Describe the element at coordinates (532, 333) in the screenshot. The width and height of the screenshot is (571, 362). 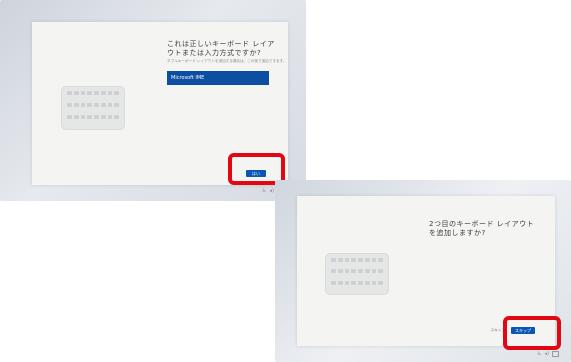
I see `red-highlight-box` at that location.